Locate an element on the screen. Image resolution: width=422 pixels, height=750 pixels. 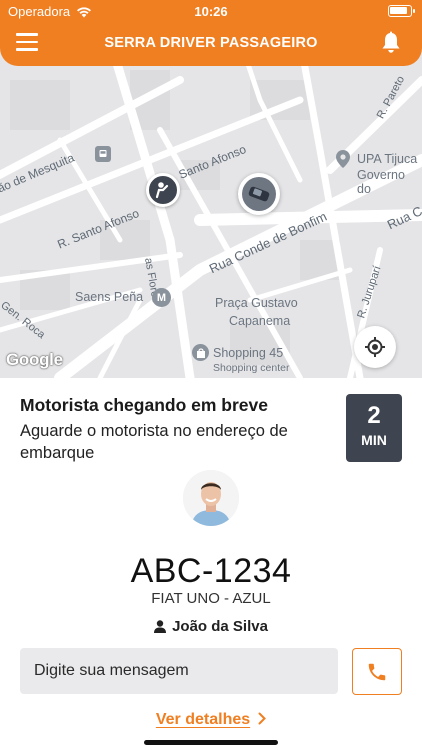
bus-icon is located at coordinates (103, 154).